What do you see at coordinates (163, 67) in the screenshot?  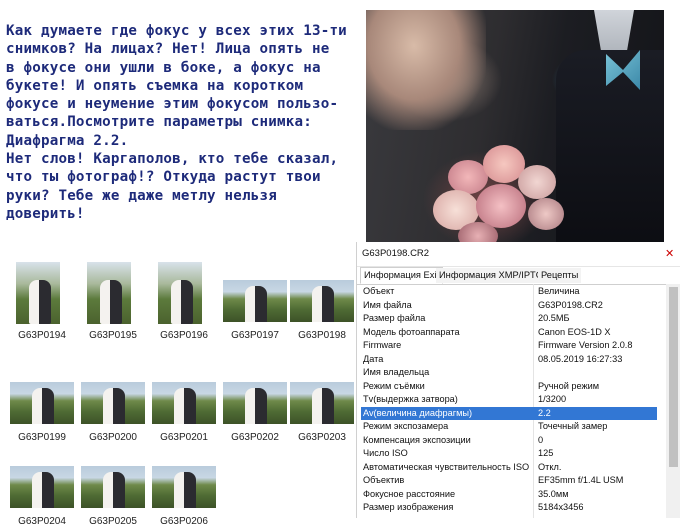 I see `headline-line: в фокусе они ушли в боке, а фокус на` at bounding box center [163, 67].